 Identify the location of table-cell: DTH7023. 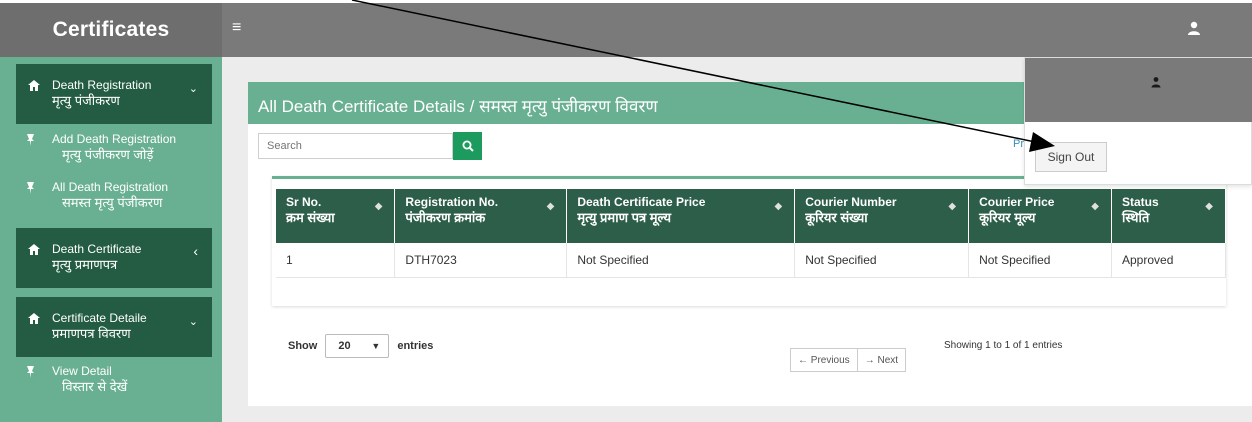
(481, 260).